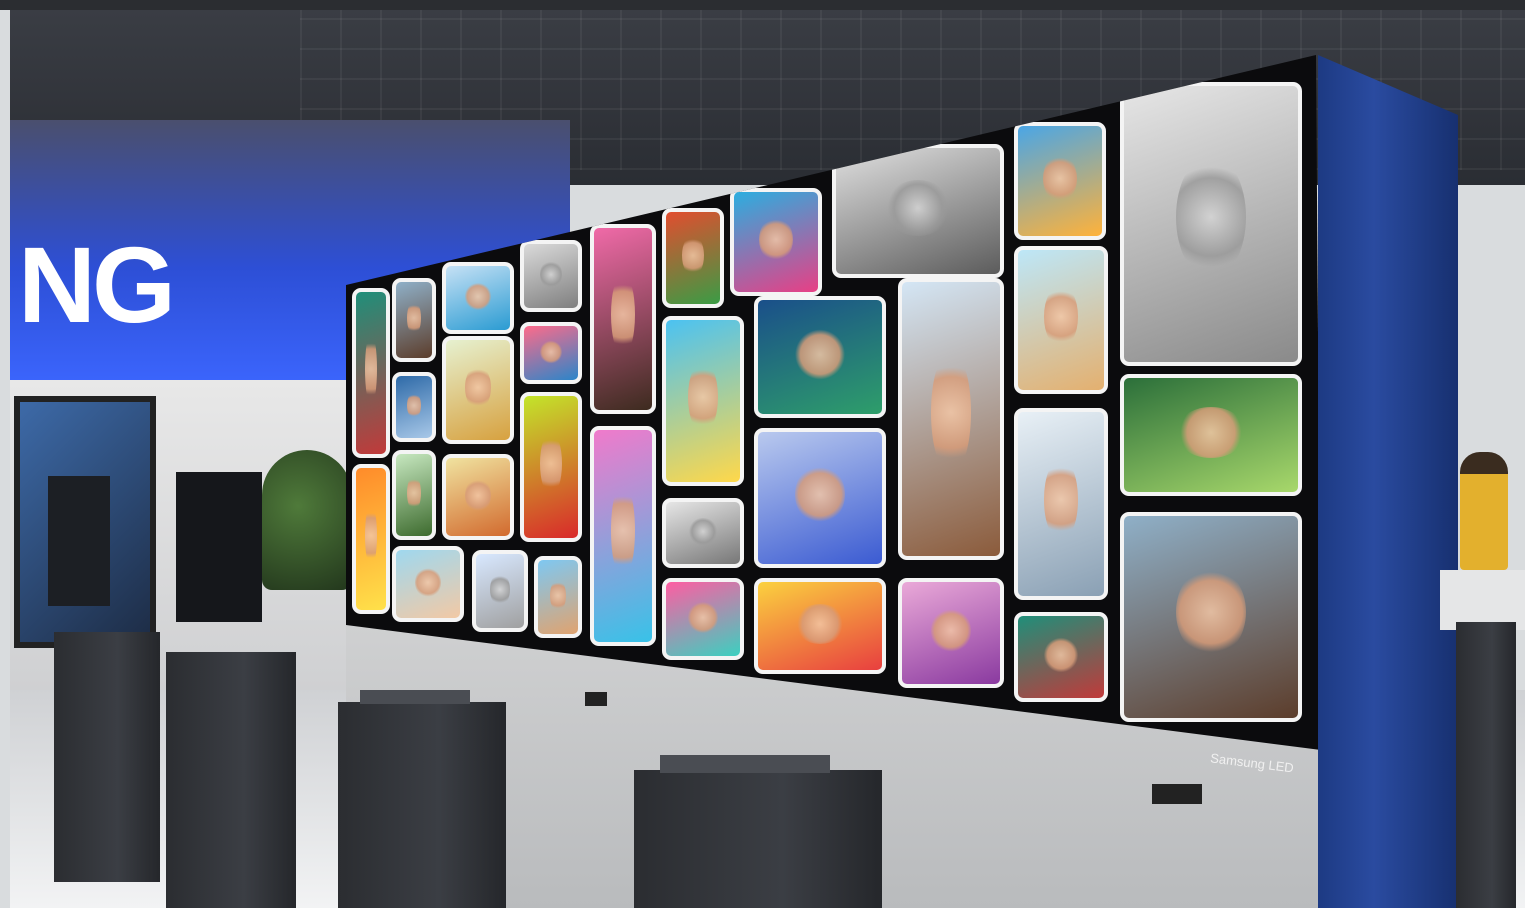  What do you see at coordinates (762, 5) in the screenshot?
I see `top-edge-strip` at bounding box center [762, 5].